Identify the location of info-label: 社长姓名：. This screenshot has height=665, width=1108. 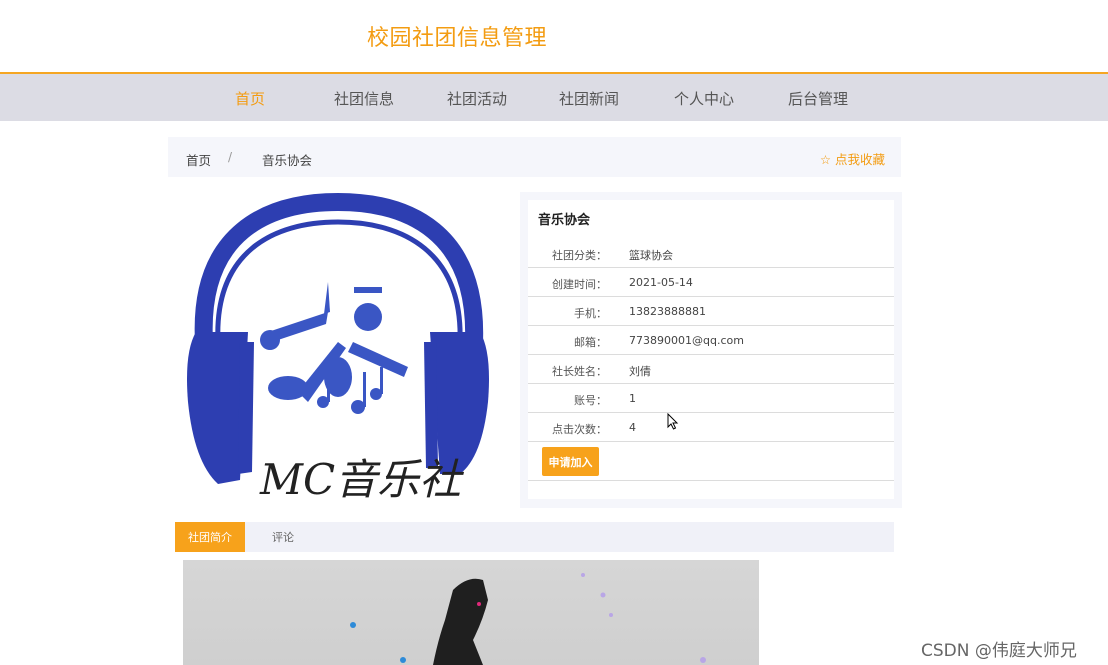
(579, 371).